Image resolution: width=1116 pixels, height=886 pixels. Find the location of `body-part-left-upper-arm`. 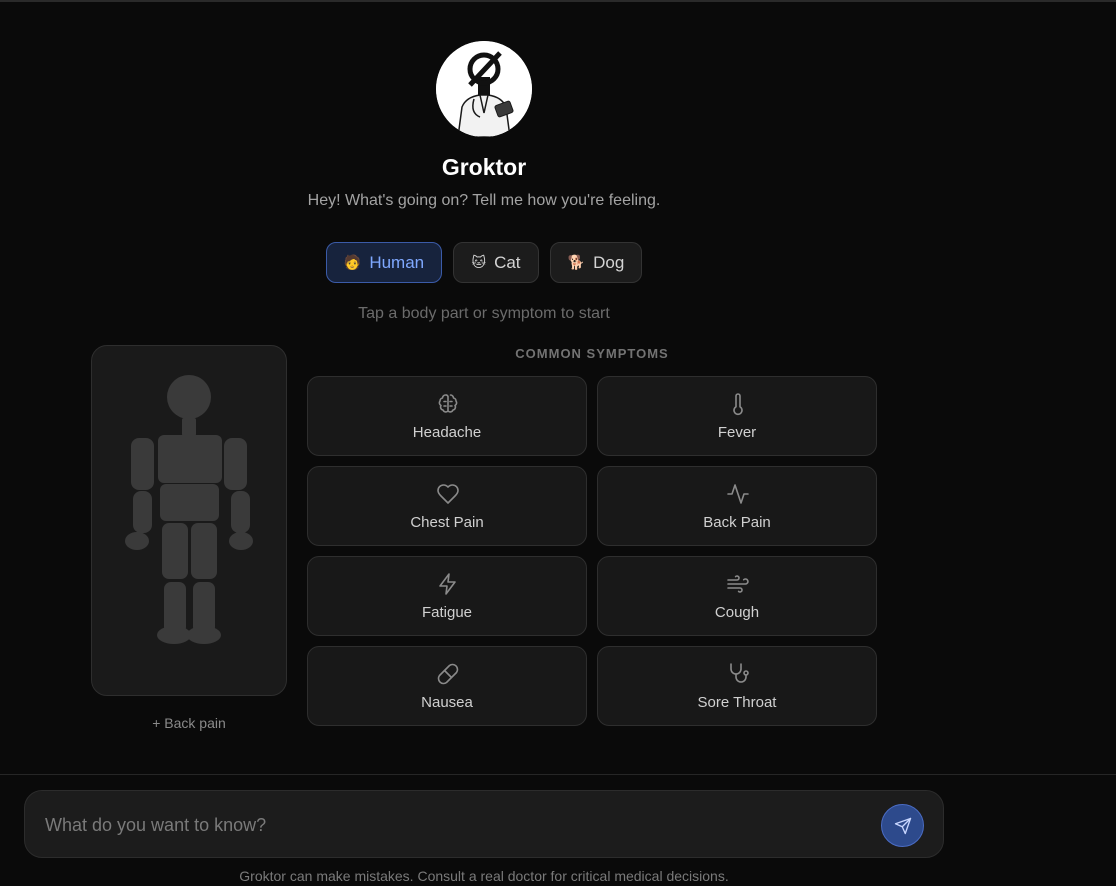

body-part-left-upper-arm is located at coordinates (142, 464).